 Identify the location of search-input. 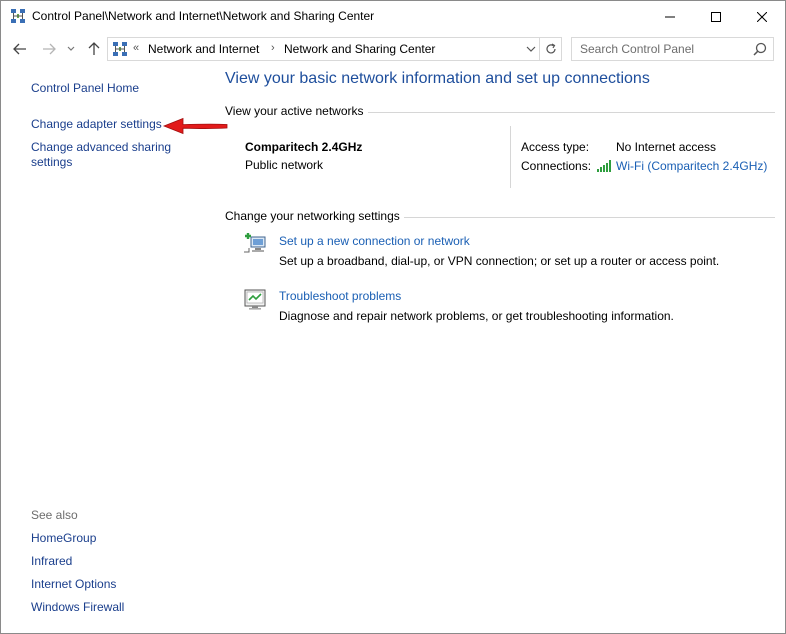
(659, 49).